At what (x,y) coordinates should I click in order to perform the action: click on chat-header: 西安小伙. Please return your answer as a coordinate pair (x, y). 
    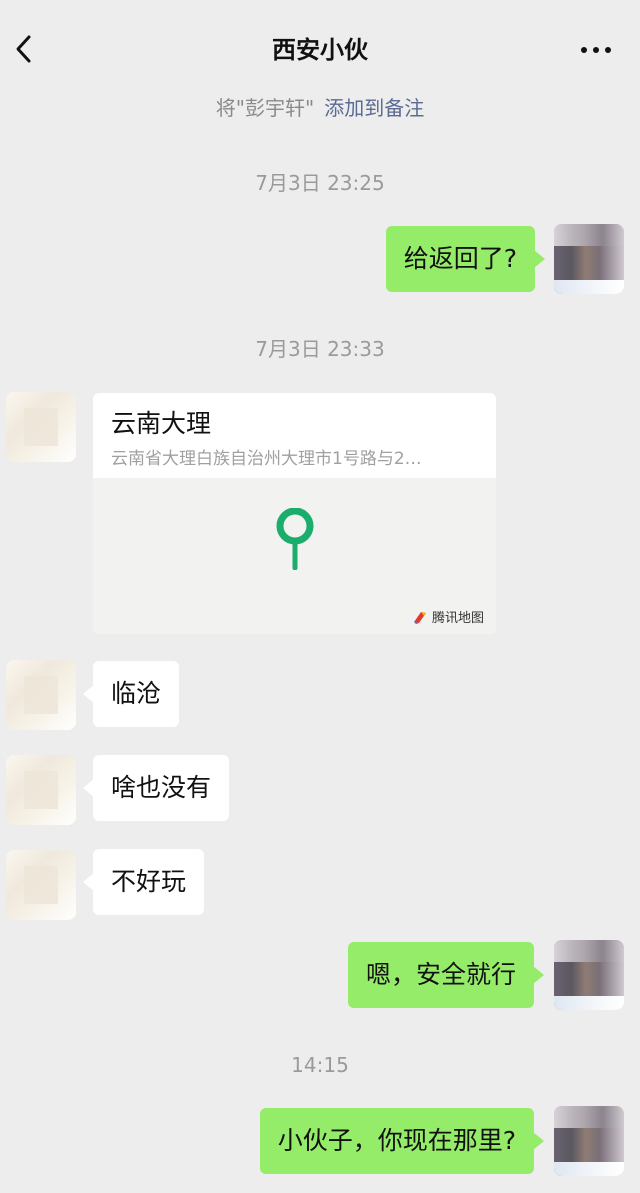
    Looking at the image, I should click on (320, 47).